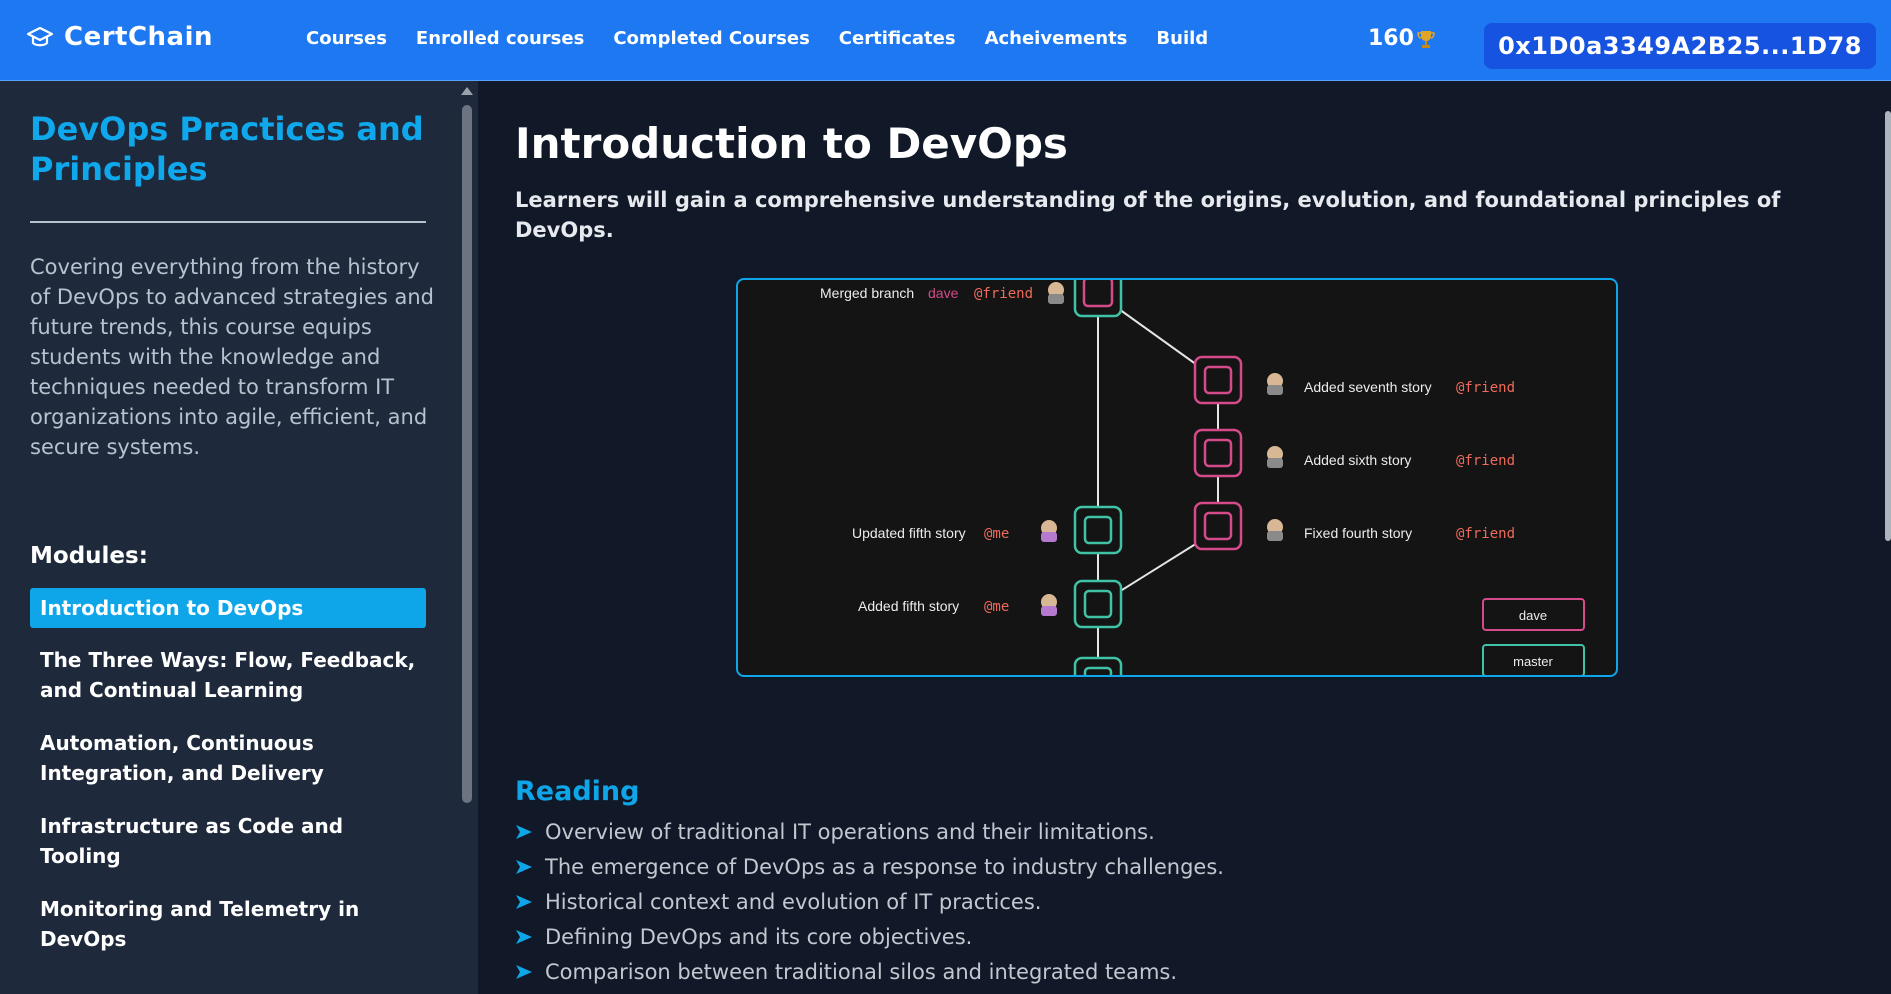 The width and height of the screenshot is (1891, 994). What do you see at coordinates (1098, 665) in the screenshot?
I see `commit-node-partial` at bounding box center [1098, 665].